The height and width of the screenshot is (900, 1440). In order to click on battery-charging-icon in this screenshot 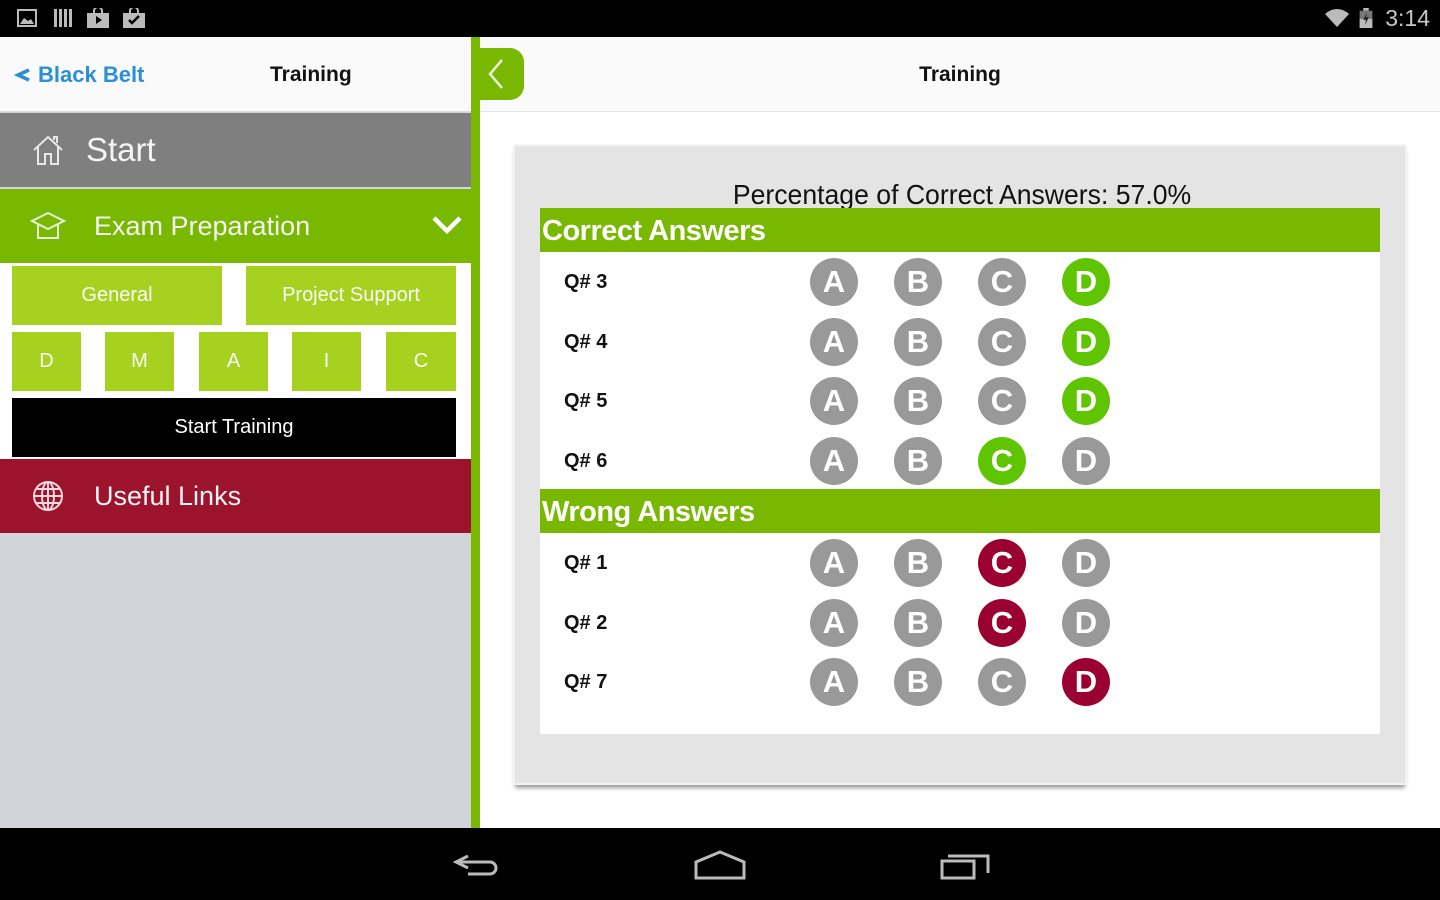, I will do `click(1366, 18)`.